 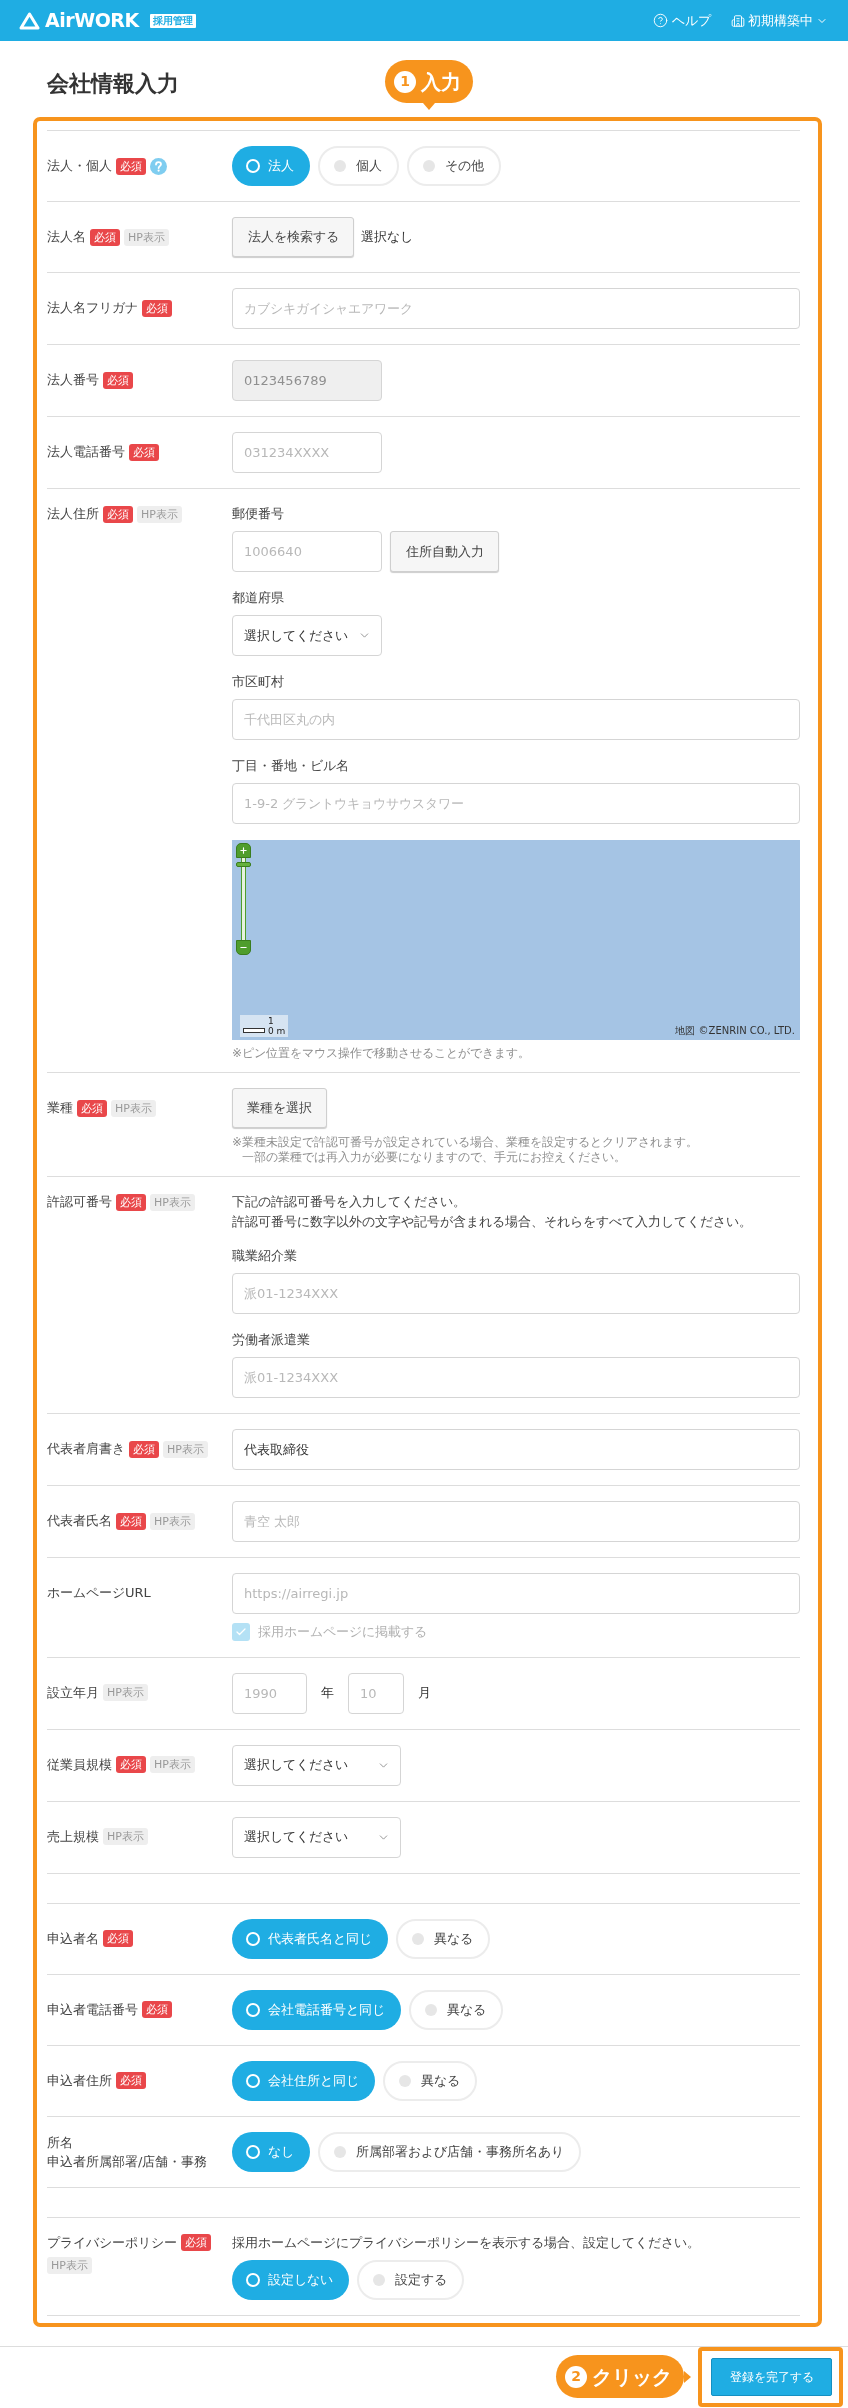 I want to click on help-note: 一部の業種では再入力が必要になりますので、手元にお控えください。, so click(x=434, y=1157).